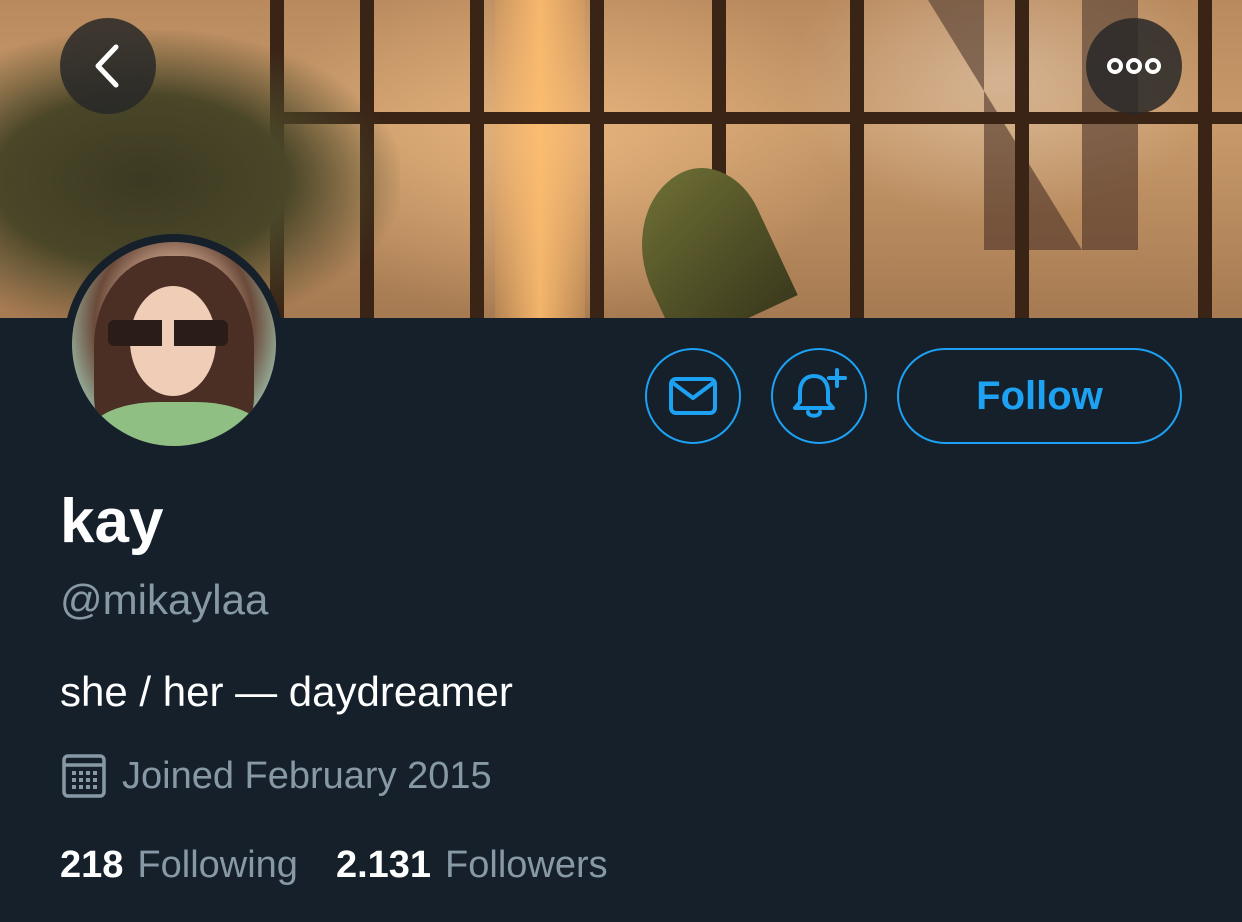 This screenshot has width=1242, height=922. What do you see at coordinates (217, 865) in the screenshot?
I see `following-label: Following` at bounding box center [217, 865].